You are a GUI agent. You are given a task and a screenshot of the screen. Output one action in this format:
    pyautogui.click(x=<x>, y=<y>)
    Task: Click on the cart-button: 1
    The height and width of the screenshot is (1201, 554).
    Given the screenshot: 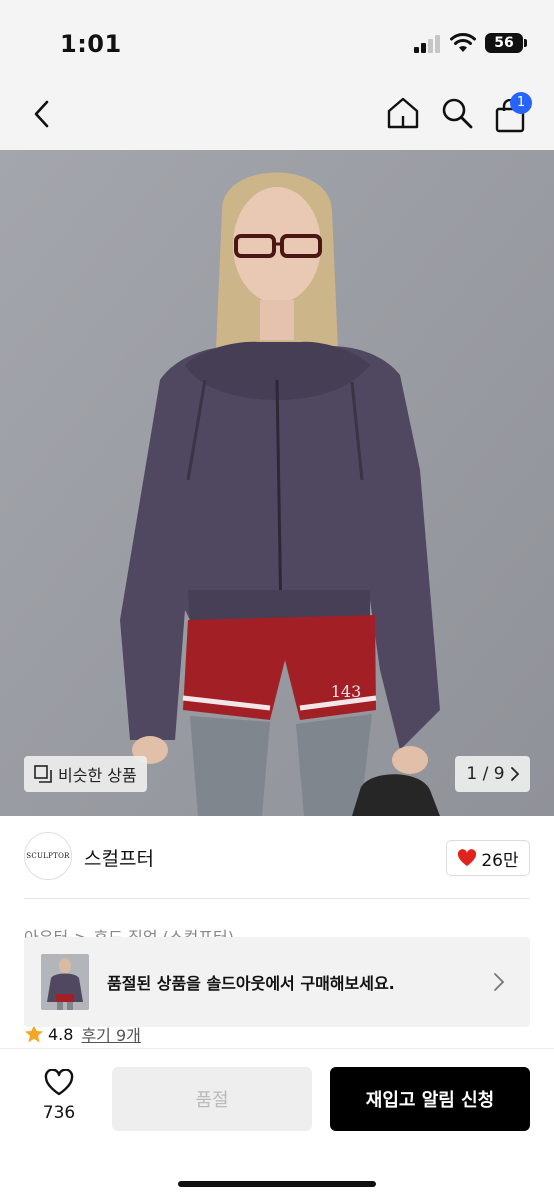 What is the action you would take?
    pyautogui.click(x=510, y=112)
    